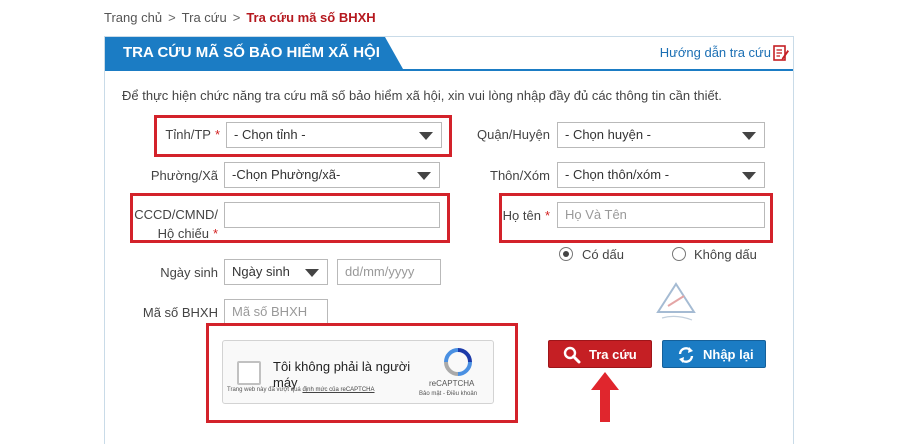 The width and height of the screenshot is (900, 444). I want to click on highlight-box-province, so click(303, 136).